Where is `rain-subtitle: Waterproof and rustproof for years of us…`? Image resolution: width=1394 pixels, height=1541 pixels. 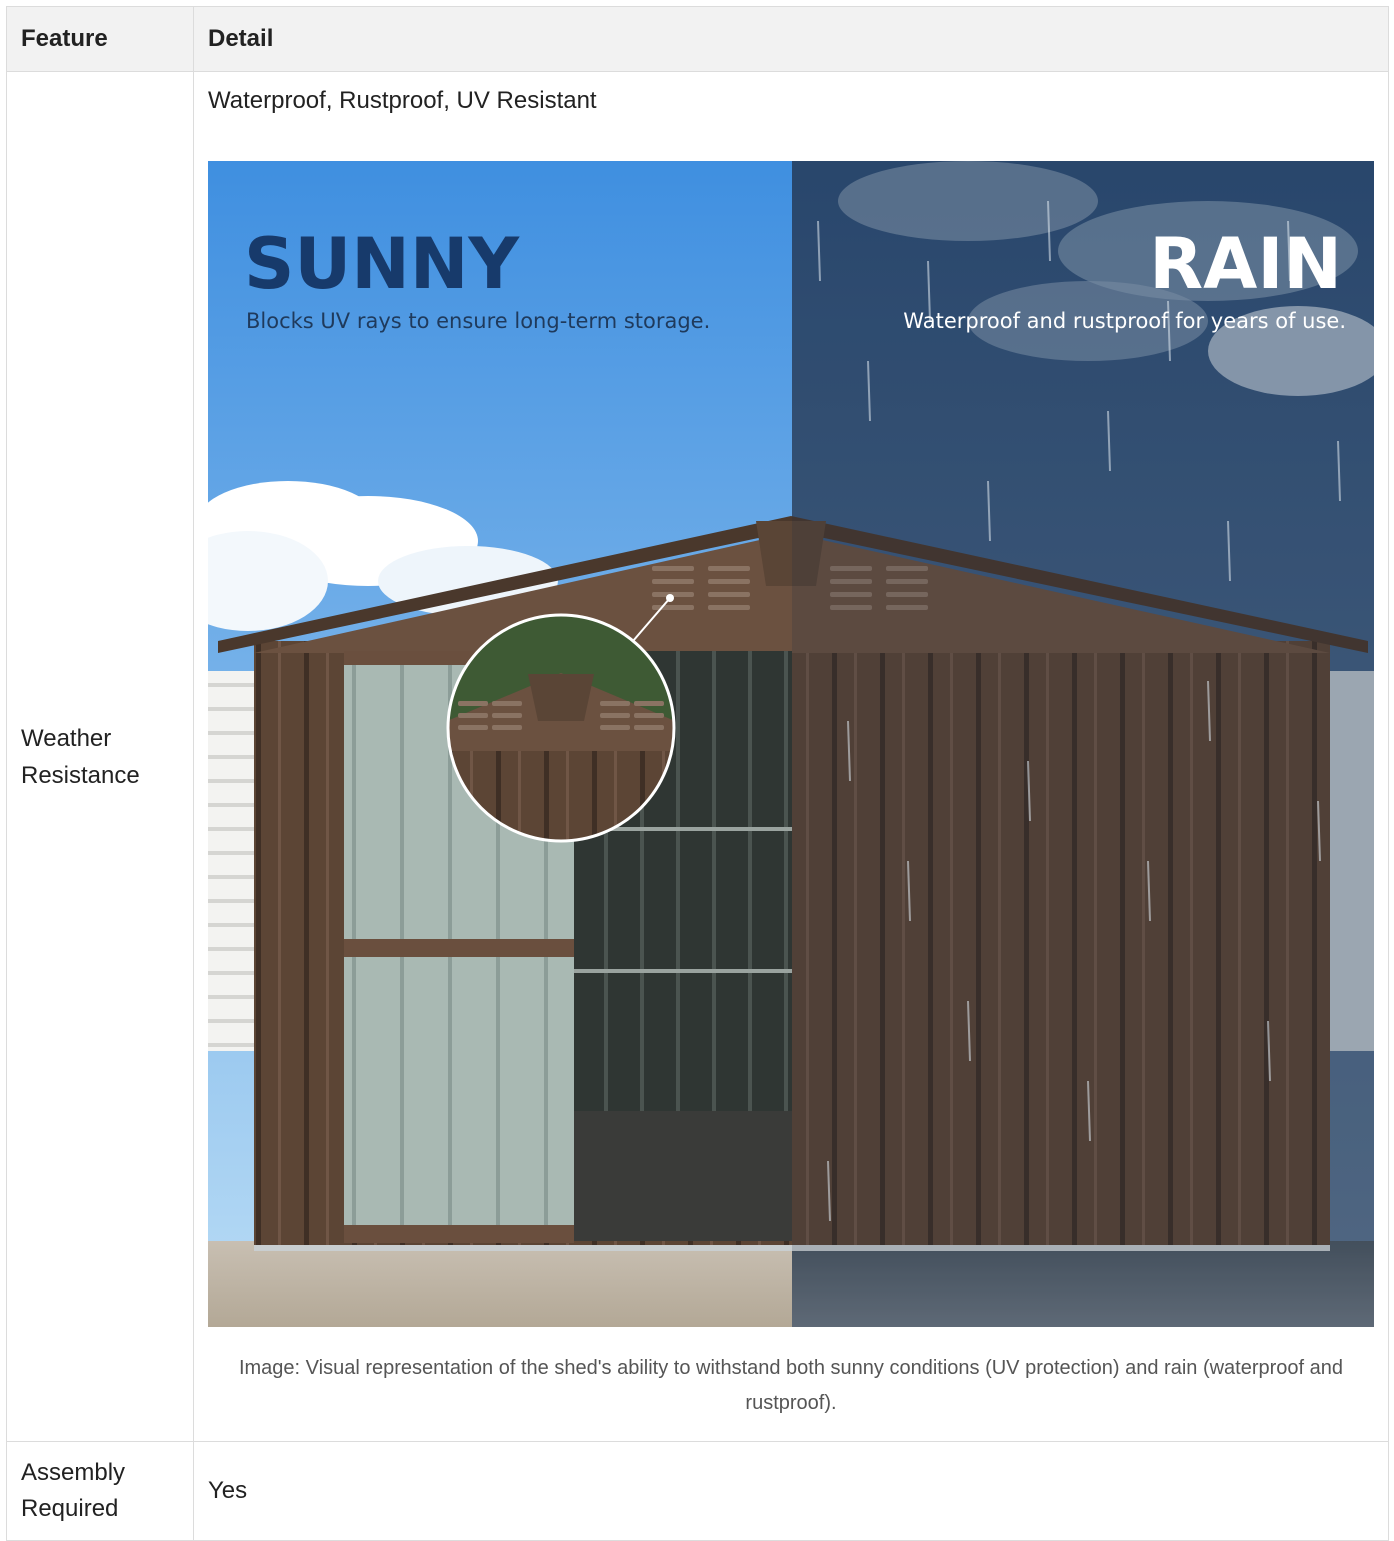
rain-subtitle: Waterproof and rustproof for years of us… is located at coordinates (1124, 321).